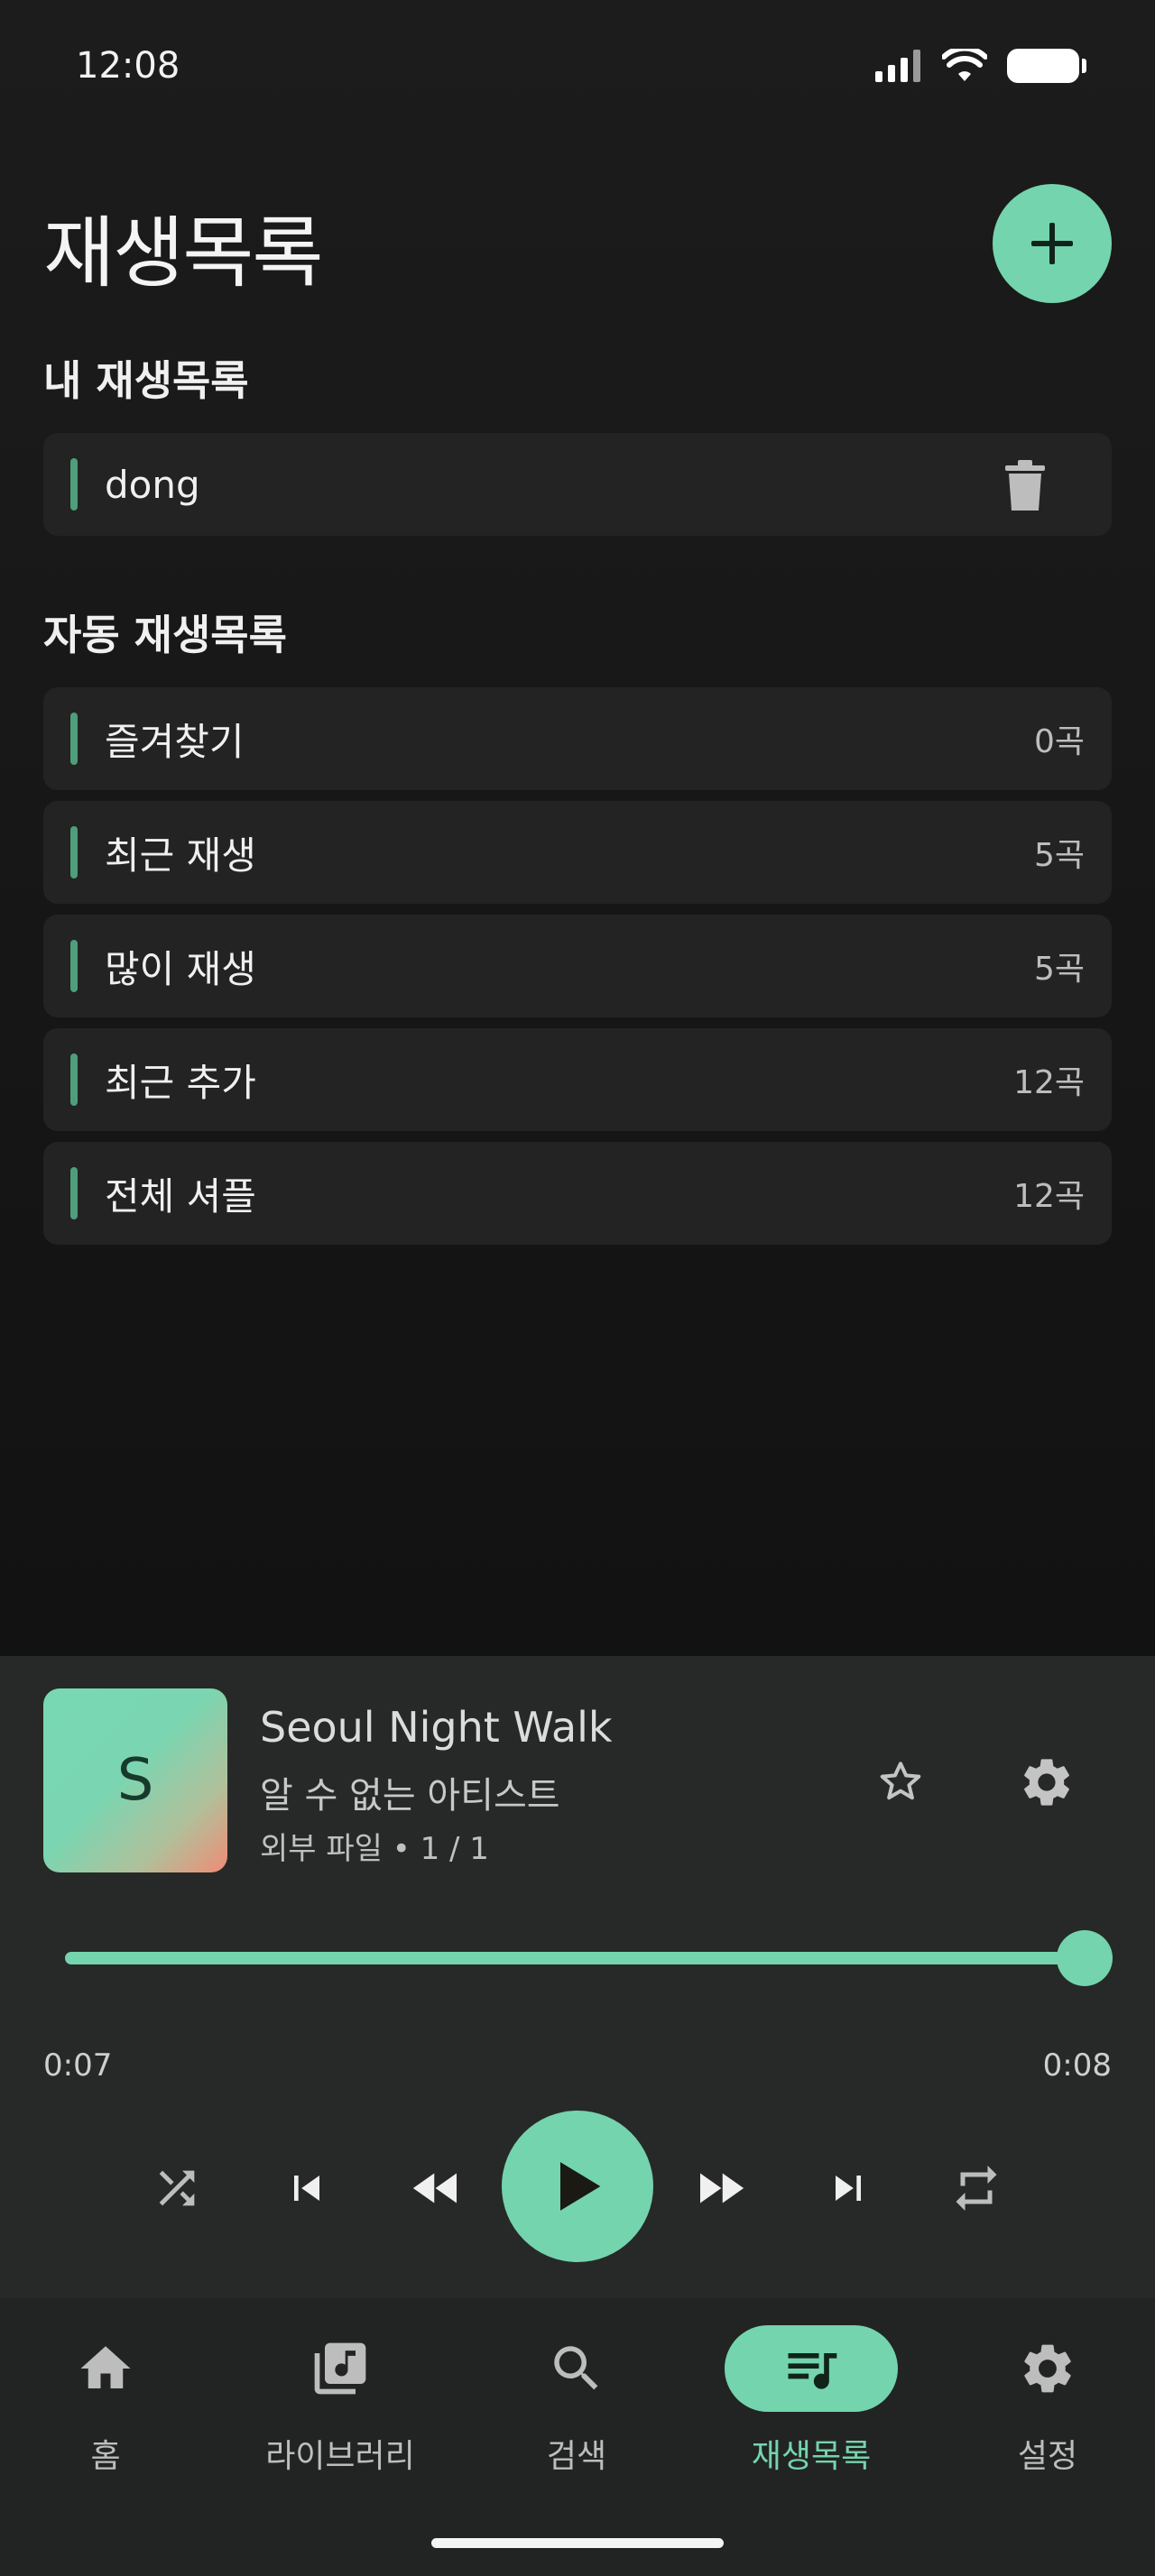 This screenshot has width=1155, height=2576. What do you see at coordinates (436, 1727) in the screenshot?
I see `song-title: Seoul Night Walk` at bounding box center [436, 1727].